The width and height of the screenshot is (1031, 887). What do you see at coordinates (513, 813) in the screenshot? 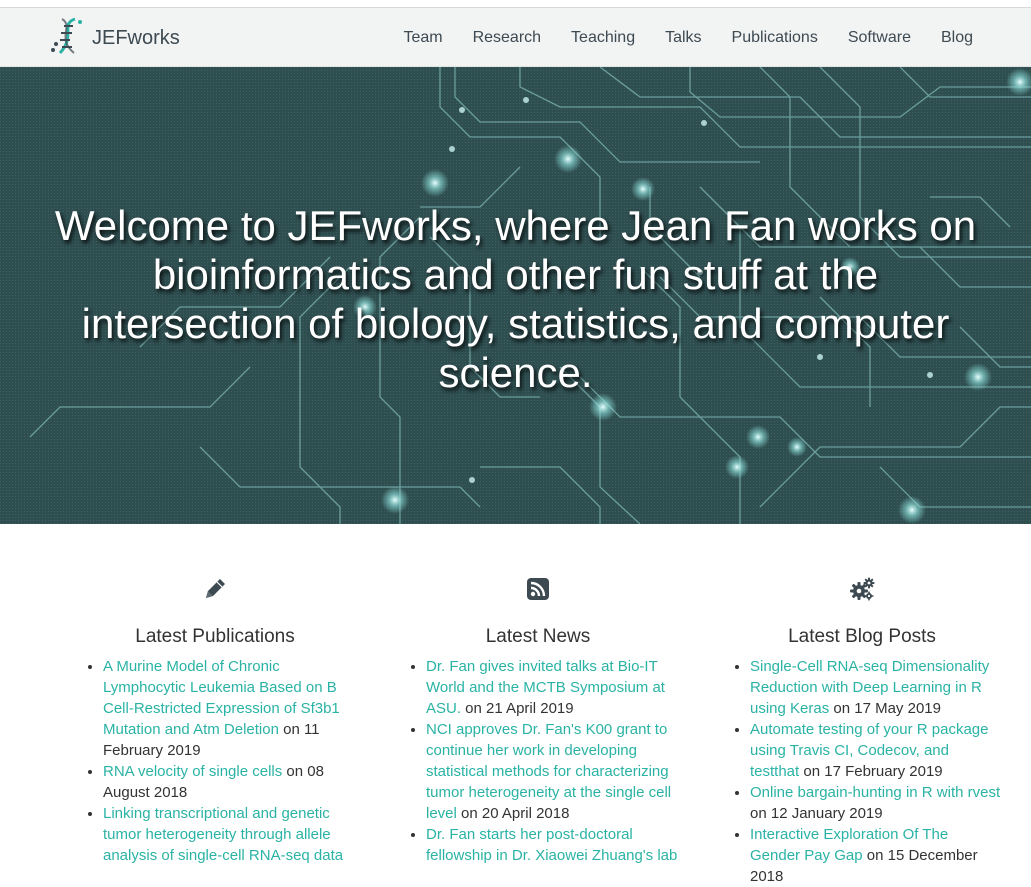
I see `news-date: on 20 April 2018` at bounding box center [513, 813].